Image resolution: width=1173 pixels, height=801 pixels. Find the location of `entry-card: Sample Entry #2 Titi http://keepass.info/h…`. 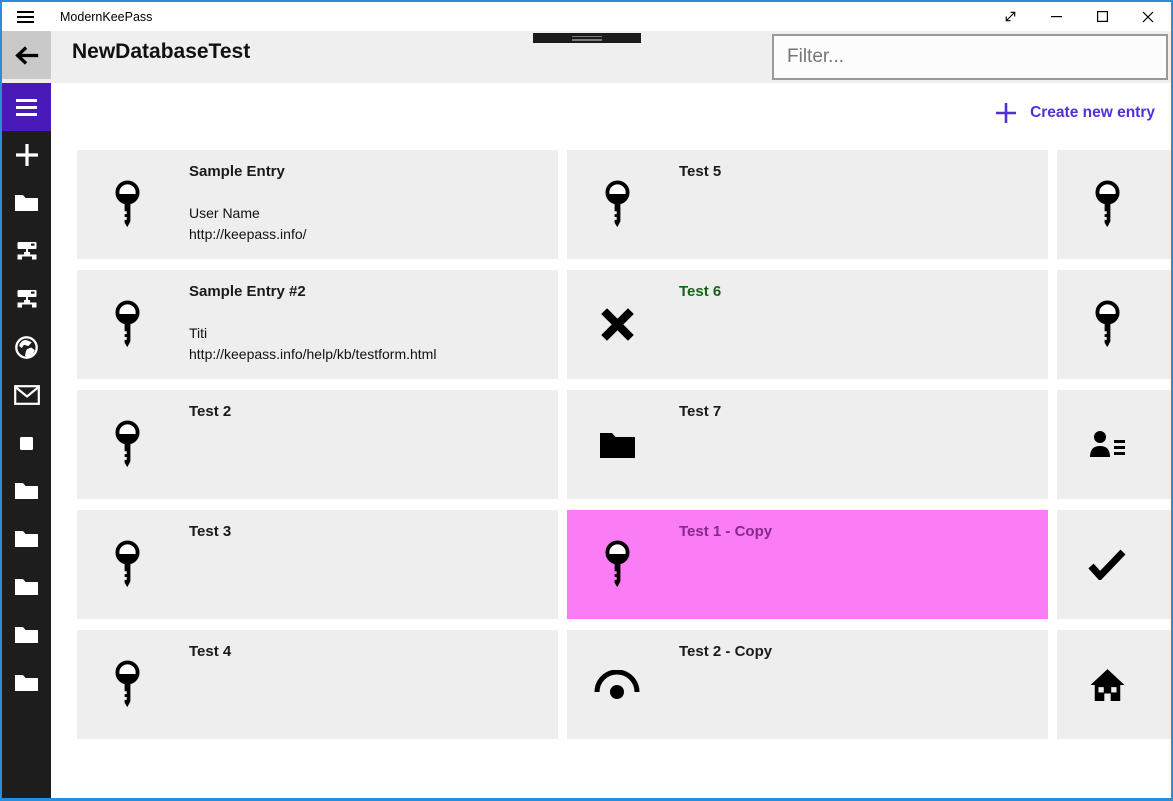

entry-card: Sample Entry #2 Titi http://keepass.info/h… is located at coordinates (317, 324).